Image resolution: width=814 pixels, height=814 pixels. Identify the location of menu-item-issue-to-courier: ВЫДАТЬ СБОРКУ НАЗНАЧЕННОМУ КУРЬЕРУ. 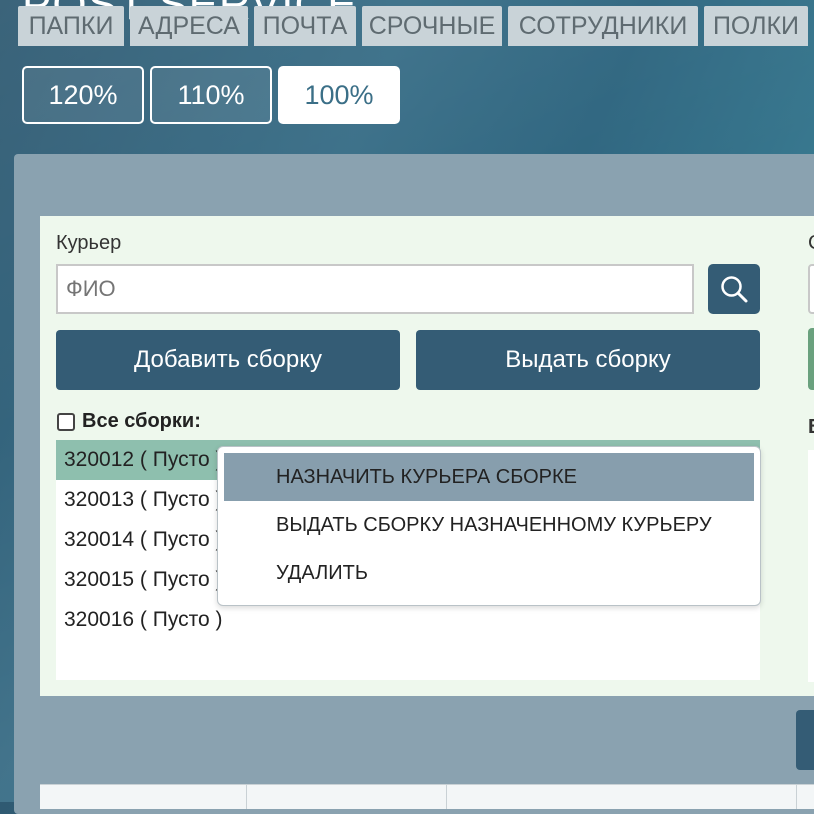
(489, 525).